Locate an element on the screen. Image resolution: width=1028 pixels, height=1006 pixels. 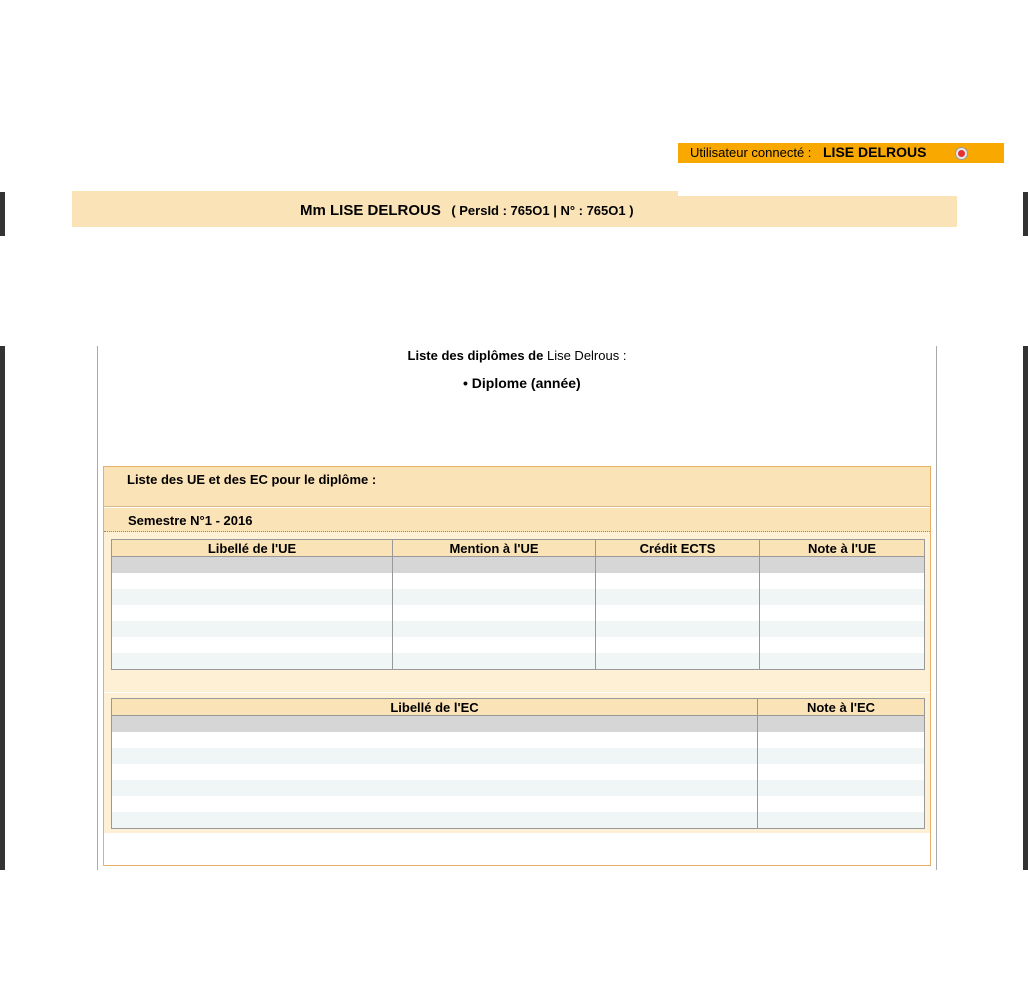
ue-ec-header-label: Liste des UE et des EC pour le diplôme : is located at coordinates (252, 479).